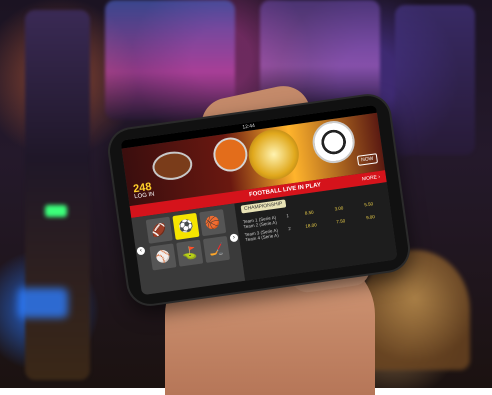 The width and height of the screenshot is (492, 395). Describe the element at coordinates (370, 217) in the screenshot. I see `odds-away: 9.00` at that location.